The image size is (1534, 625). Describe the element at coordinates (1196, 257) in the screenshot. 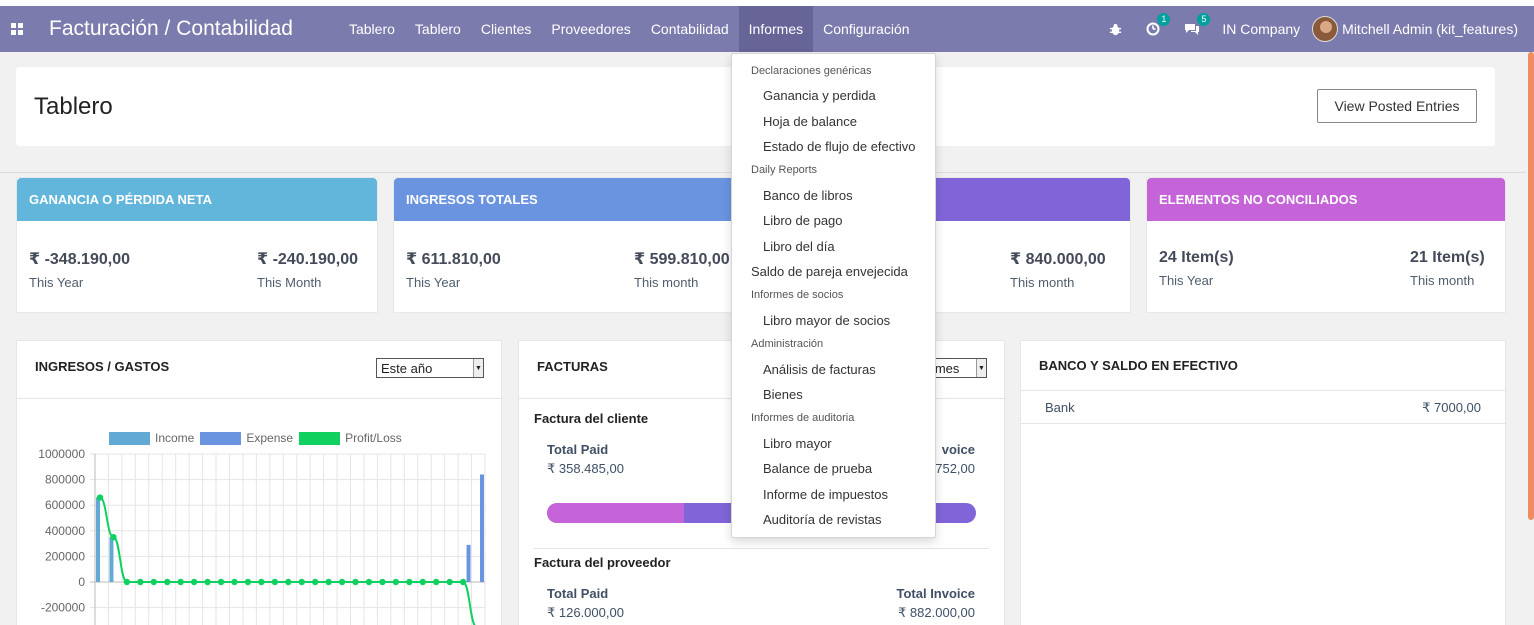

I see `kpi-value-year: 24 Item(s)` at that location.